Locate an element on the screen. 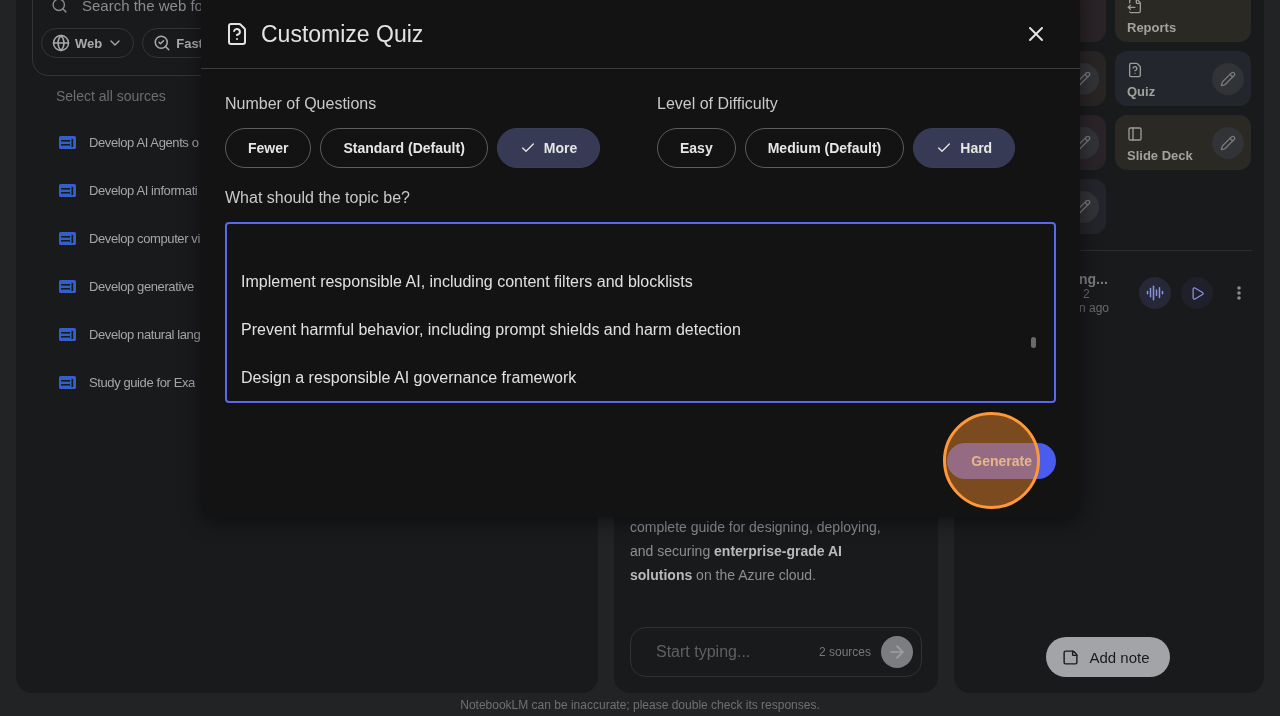  item-meta: 2 is located at coordinates (1086, 294).